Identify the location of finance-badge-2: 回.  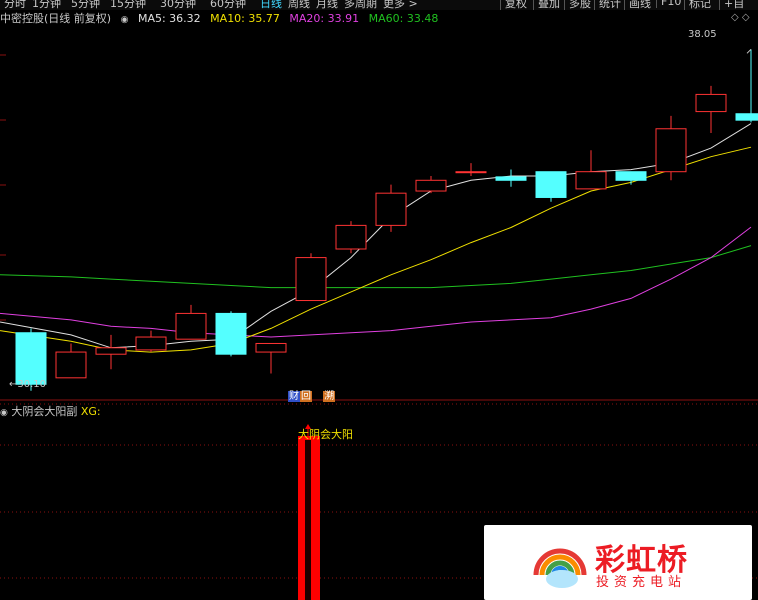
(306, 396).